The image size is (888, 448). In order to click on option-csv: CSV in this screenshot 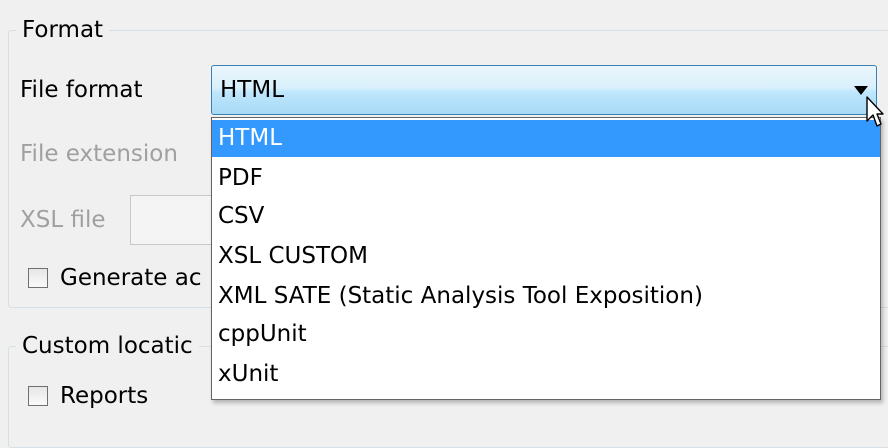, I will do `click(546, 216)`.